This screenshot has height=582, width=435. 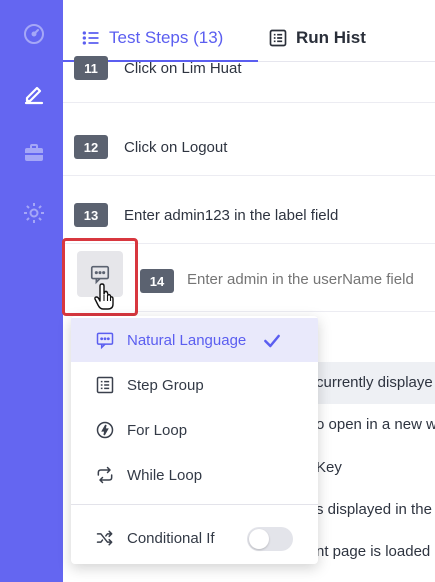 What do you see at coordinates (231, 215) in the screenshot?
I see `step-text: Enter admin123 in the label field` at bounding box center [231, 215].